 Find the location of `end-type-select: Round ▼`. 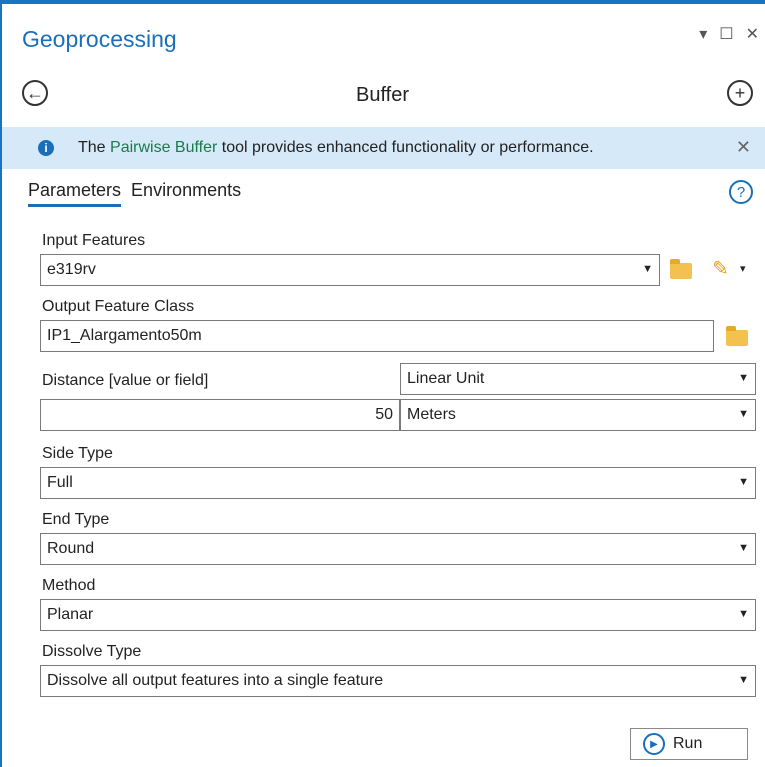

end-type-select: Round ▼ is located at coordinates (398, 549).